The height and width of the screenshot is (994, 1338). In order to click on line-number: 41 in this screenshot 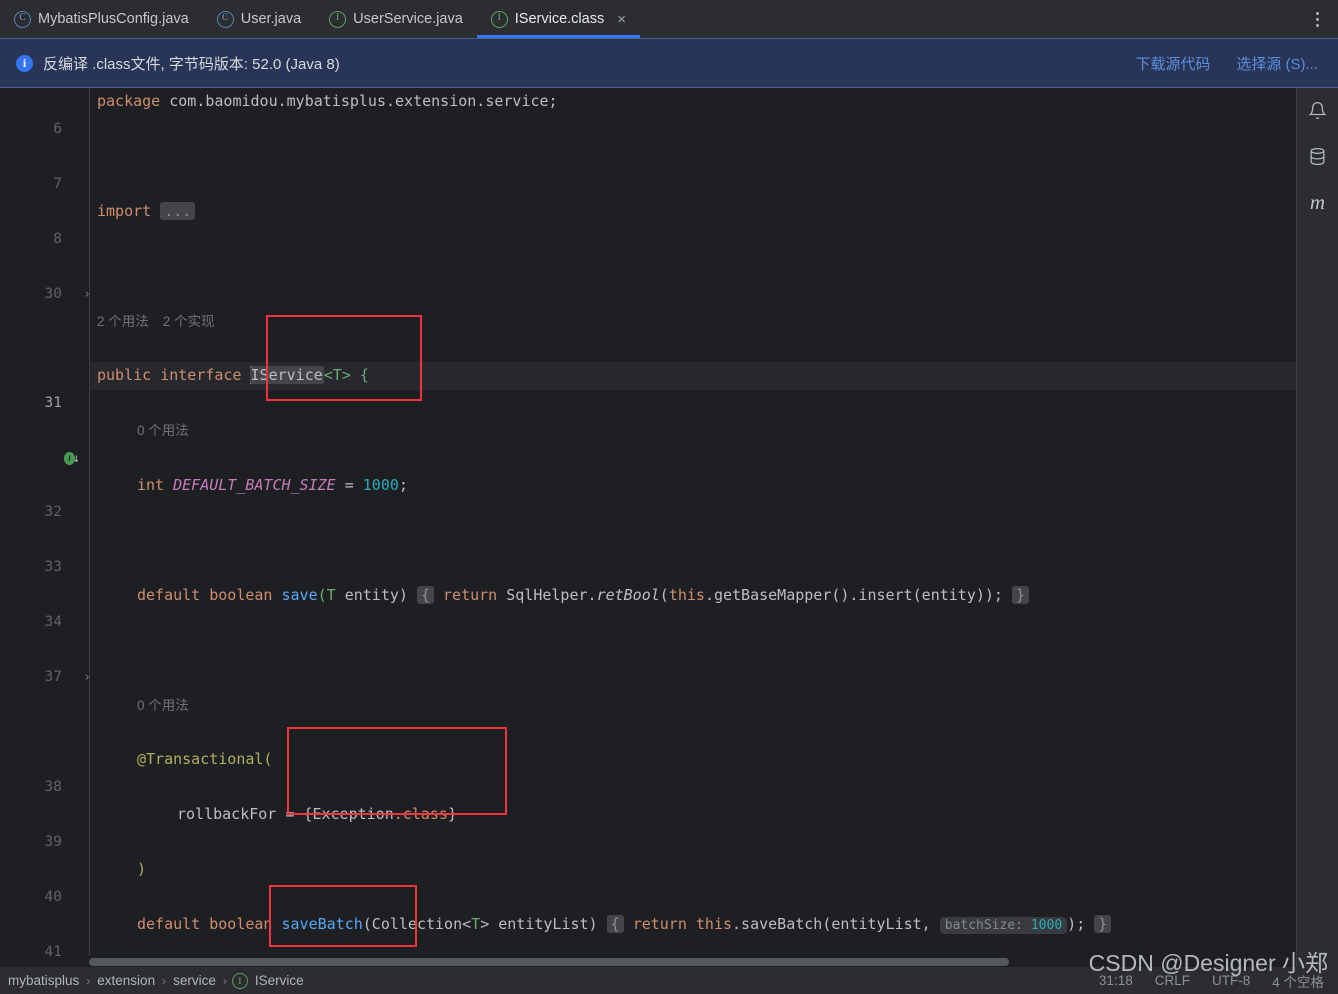, I will do `click(53, 951)`.